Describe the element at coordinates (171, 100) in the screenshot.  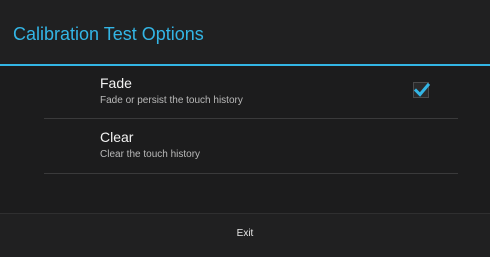
I see `option-fade-description: Fade or persist the touch history` at that location.